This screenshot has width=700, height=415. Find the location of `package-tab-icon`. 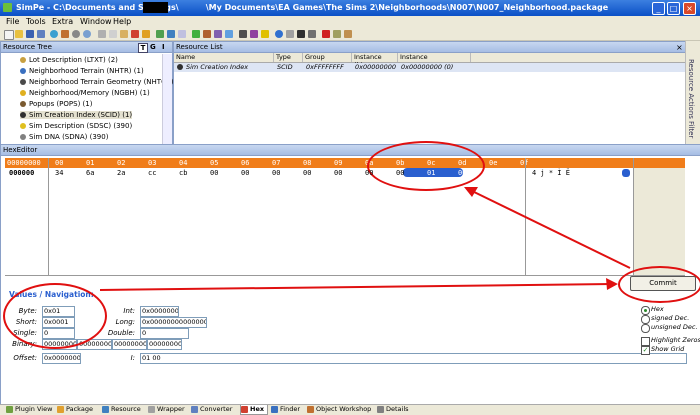

package-tab-icon is located at coordinates (60, 409).